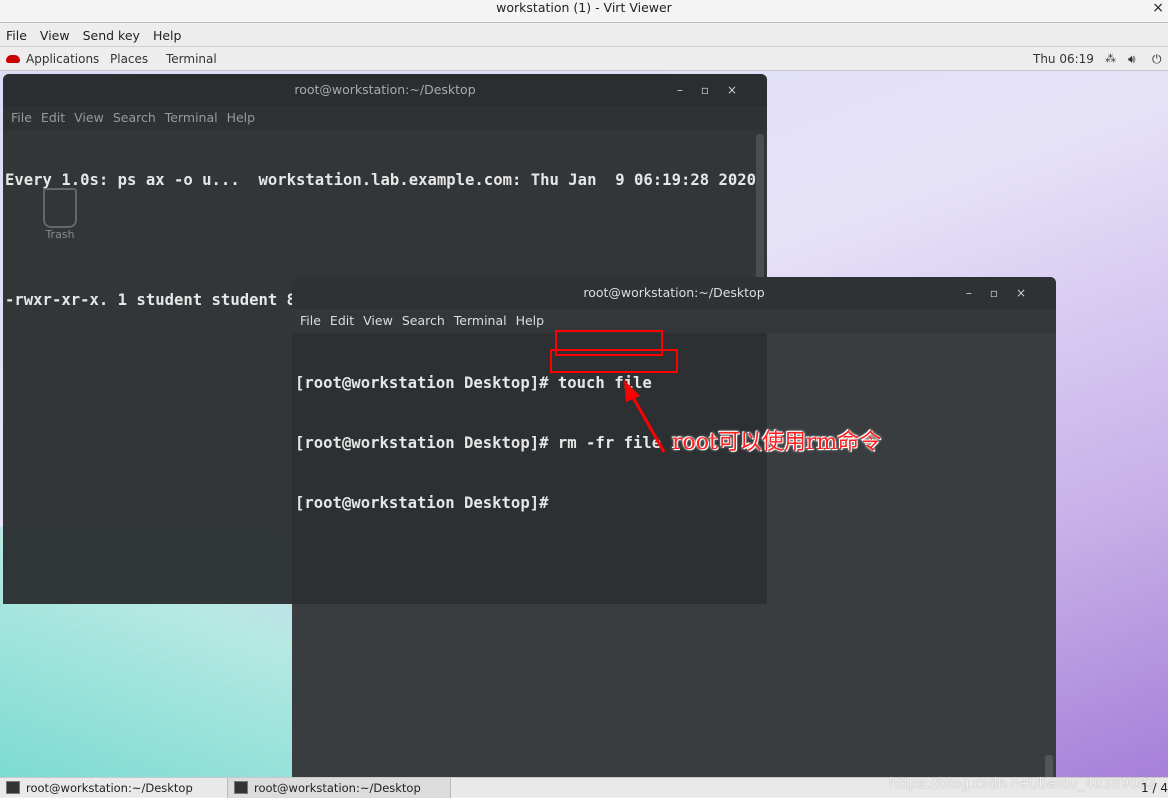 The width and height of the screenshot is (1168, 798). I want to click on trash-desktop-icon: Trash, so click(60, 214).